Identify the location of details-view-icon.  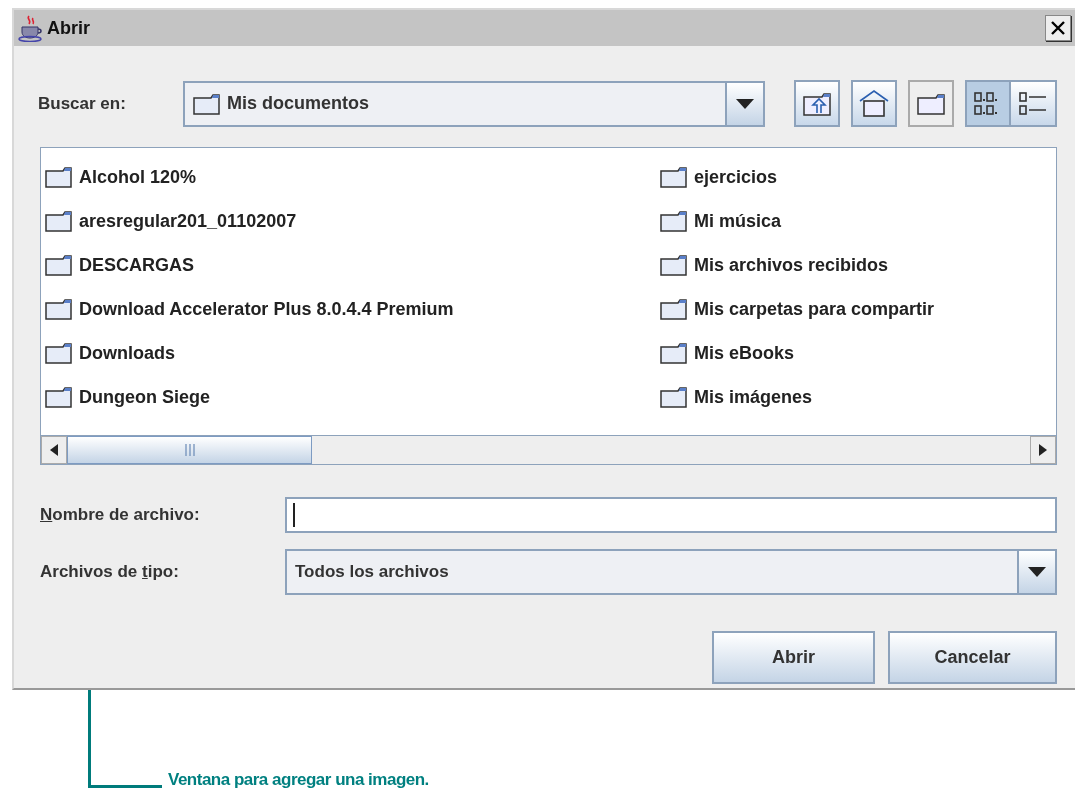
(1033, 103).